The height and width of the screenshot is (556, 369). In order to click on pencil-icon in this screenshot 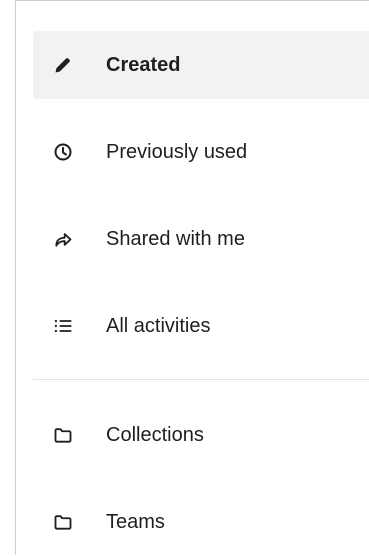, I will do `click(63, 65)`.